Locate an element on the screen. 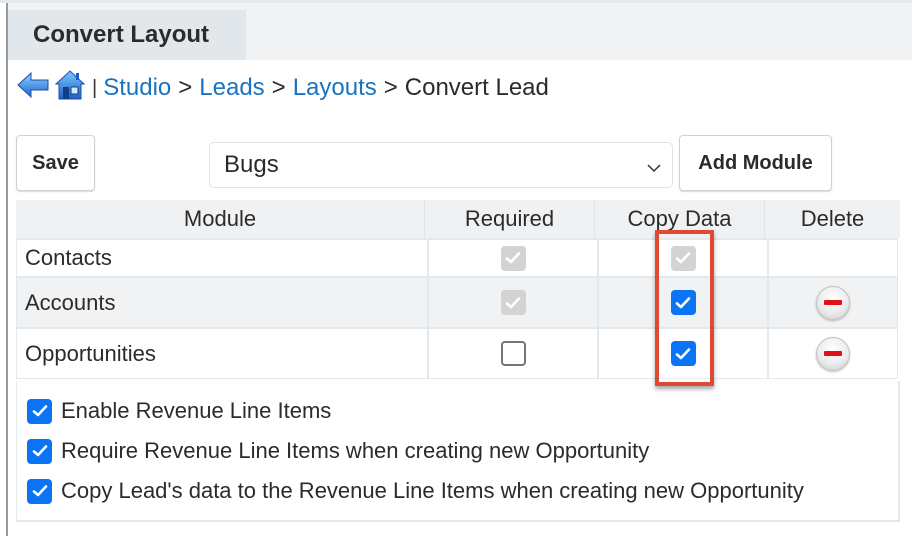 The height and width of the screenshot is (536, 912). module-select-value: Bugs is located at coordinates (251, 164).